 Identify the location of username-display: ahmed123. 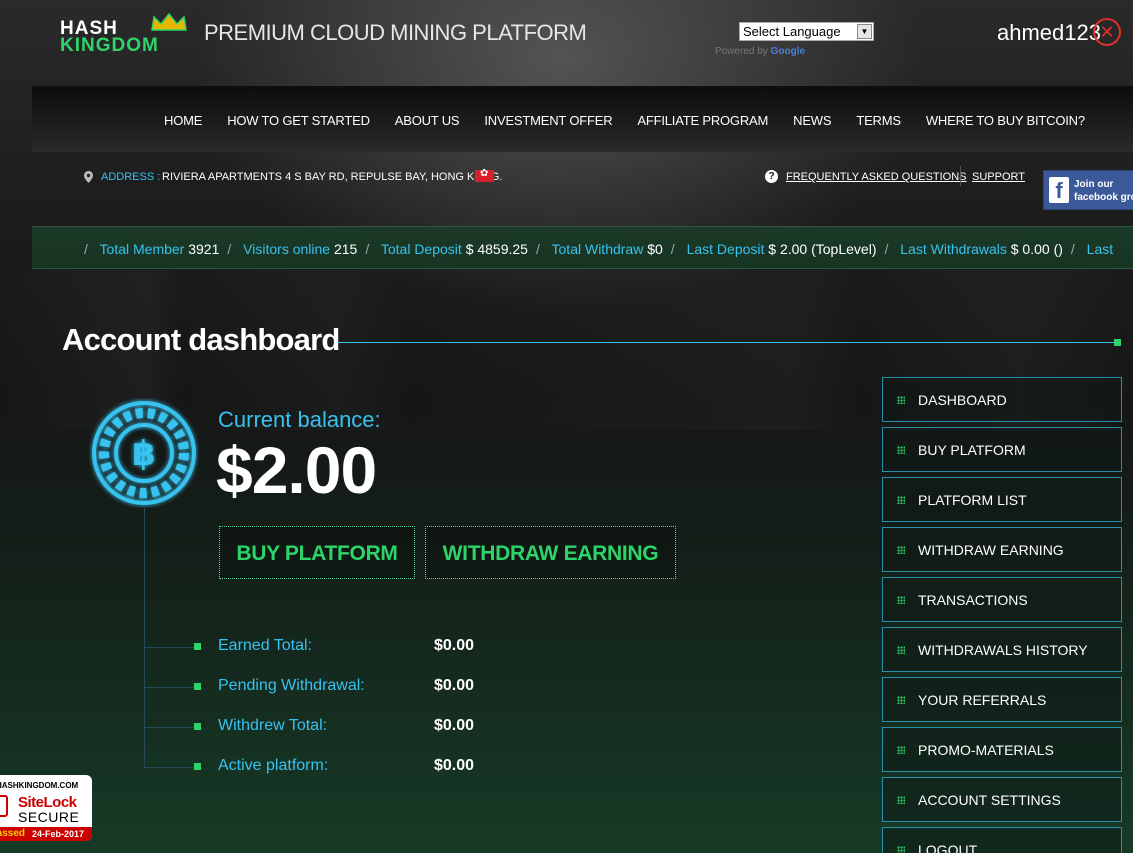
(1049, 32).